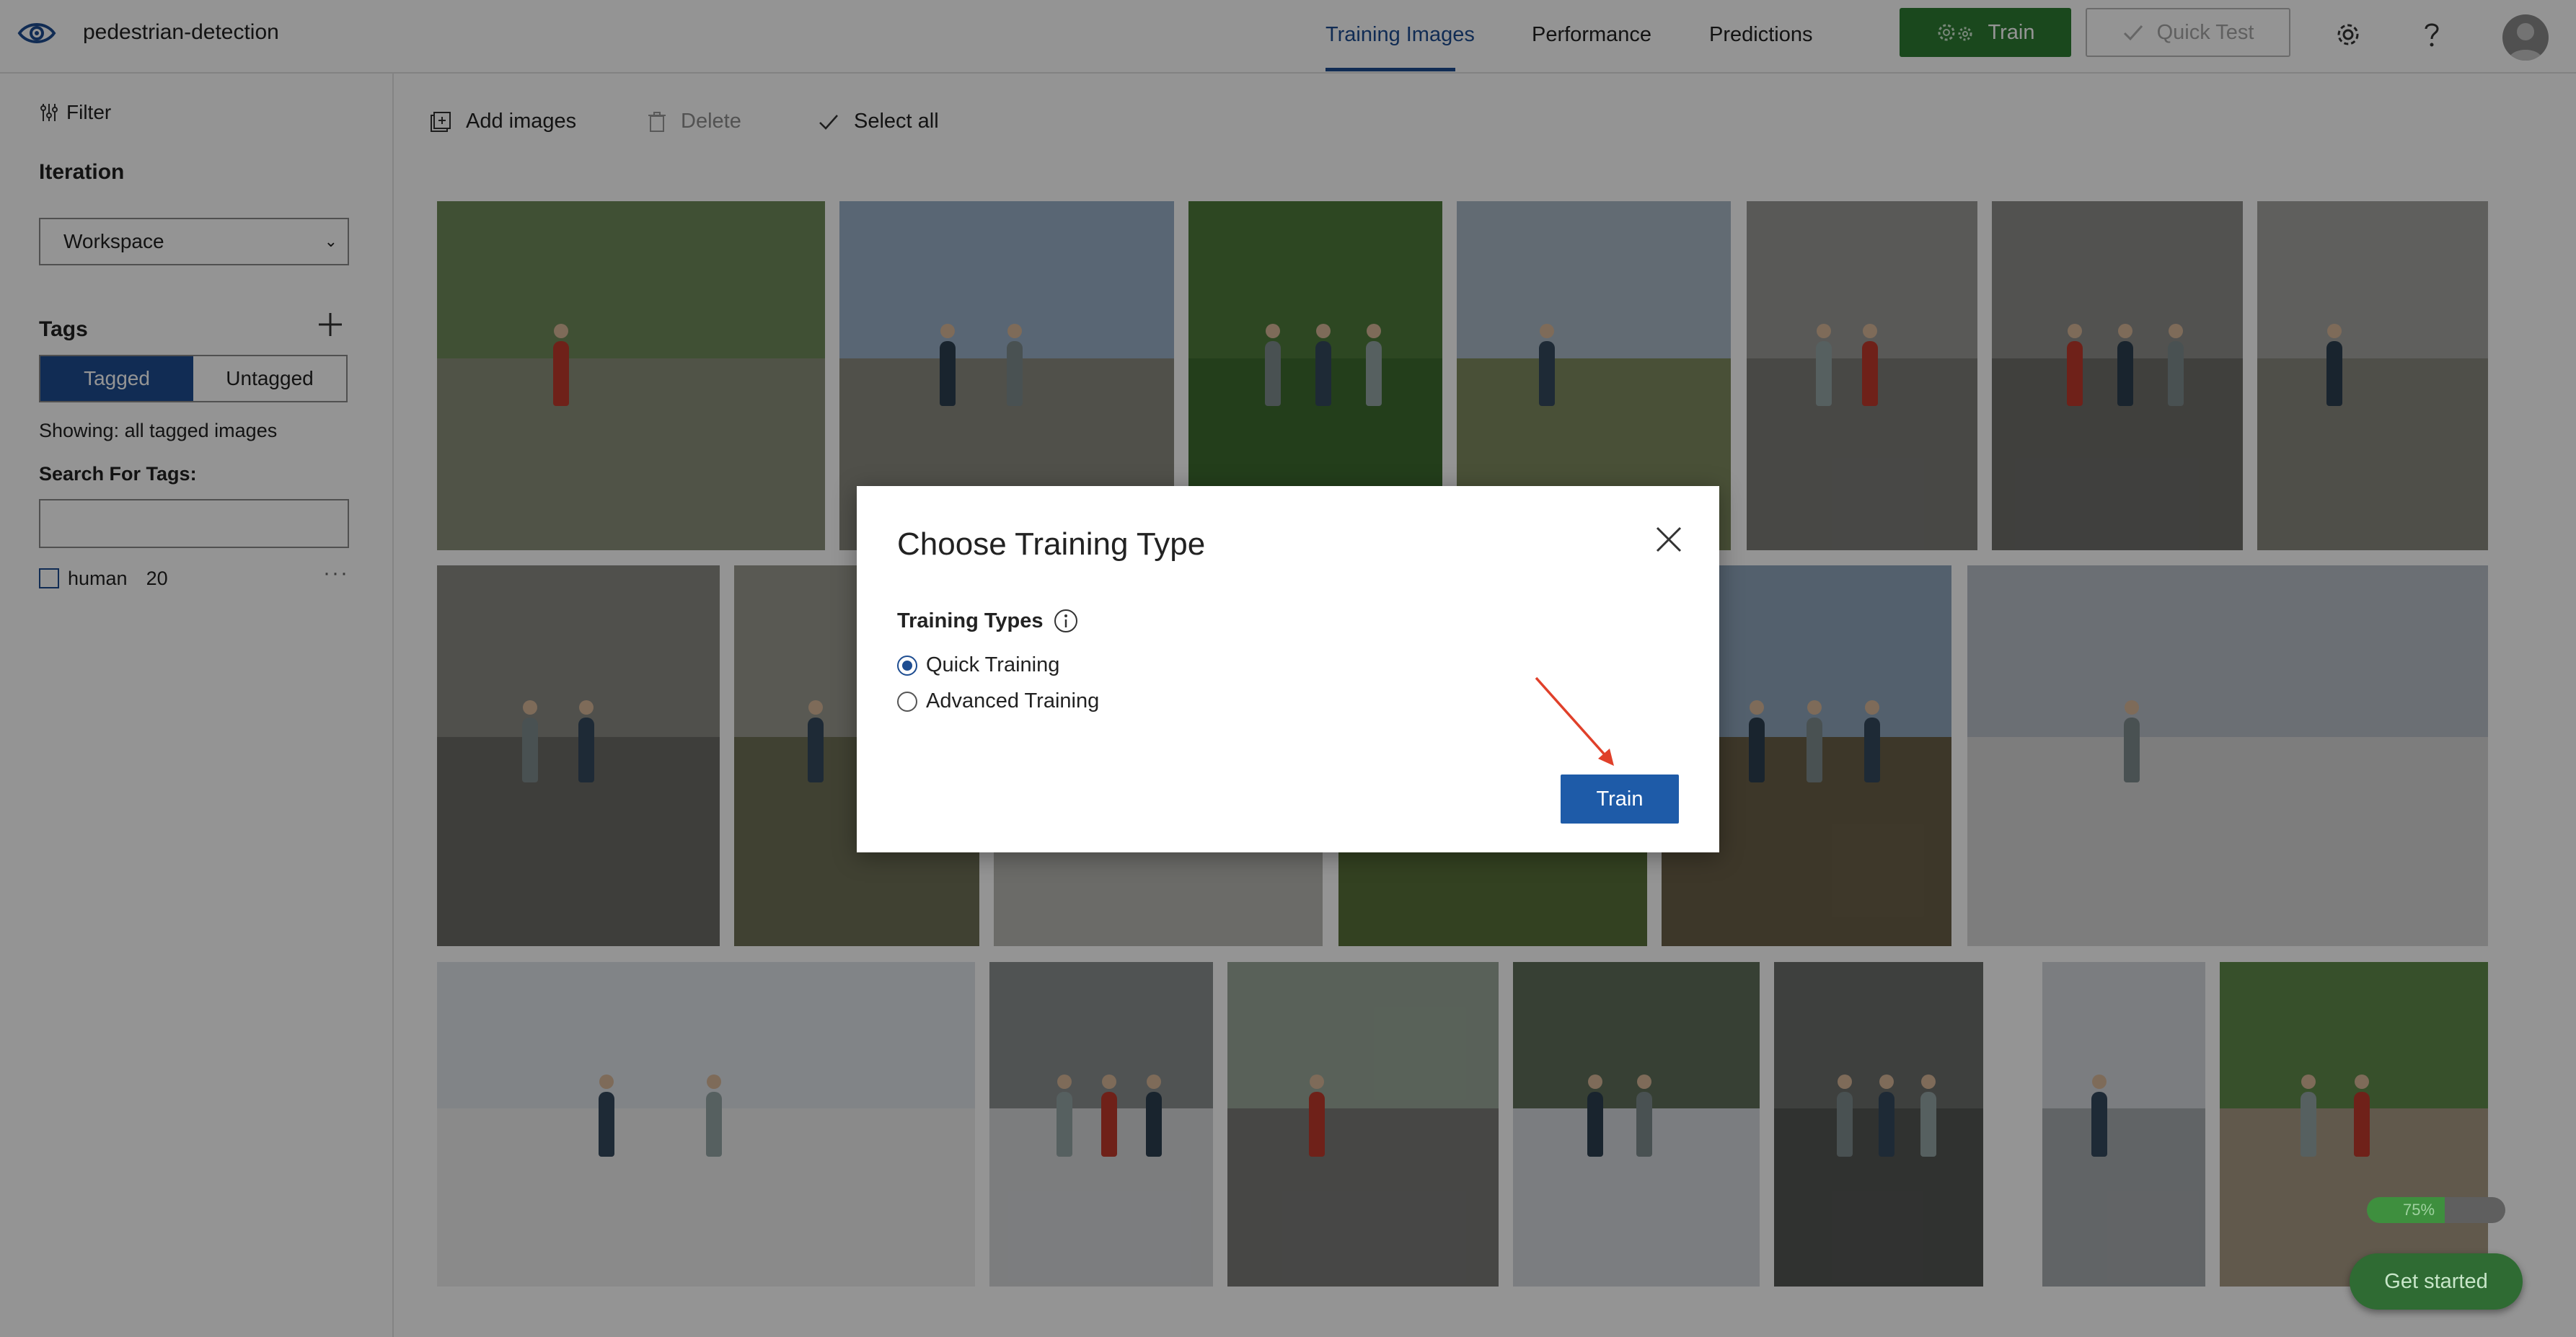 This screenshot has width=2576, height=1337. Describe the element at coordinates (907, 665) in the screenshot. I see `radio-button-selected` at that location.